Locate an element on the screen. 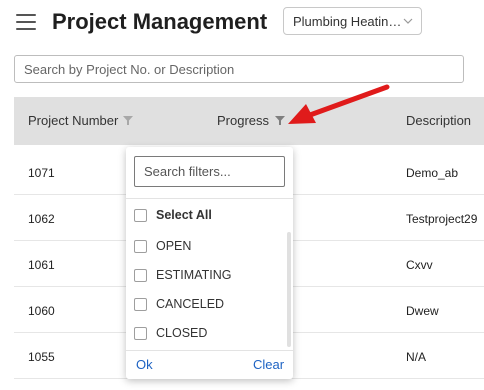 The image size is (484, 390). project-search-input is located at coordinates (239, 69).